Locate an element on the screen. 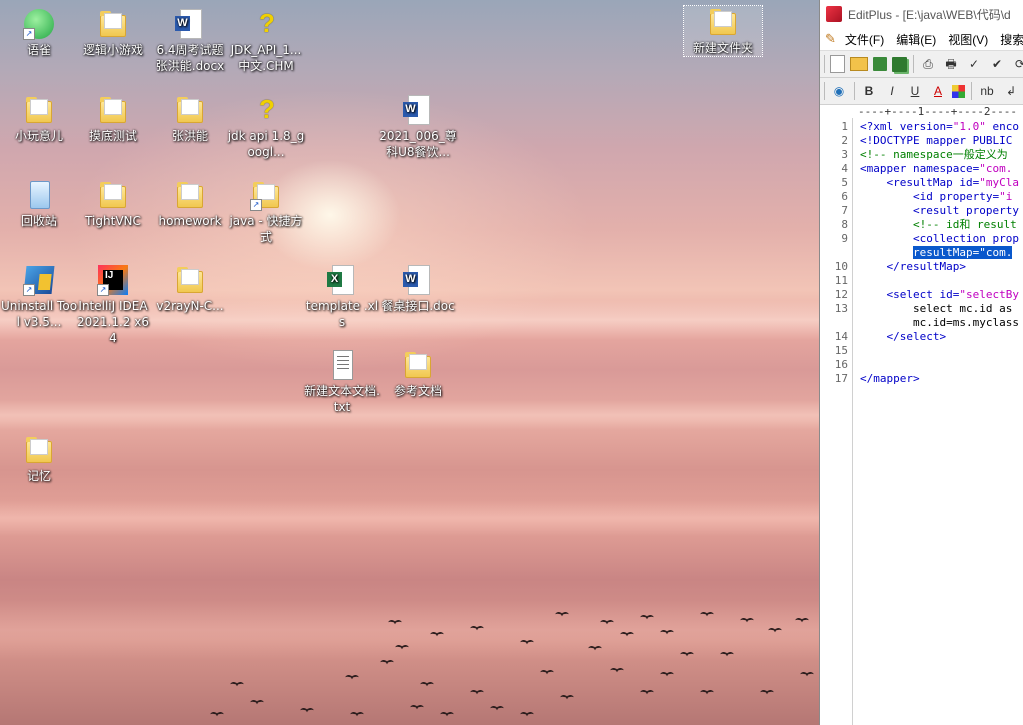  desktop-icon-text-file: 新建文本文档.txt is located at coordinates (342, 382).